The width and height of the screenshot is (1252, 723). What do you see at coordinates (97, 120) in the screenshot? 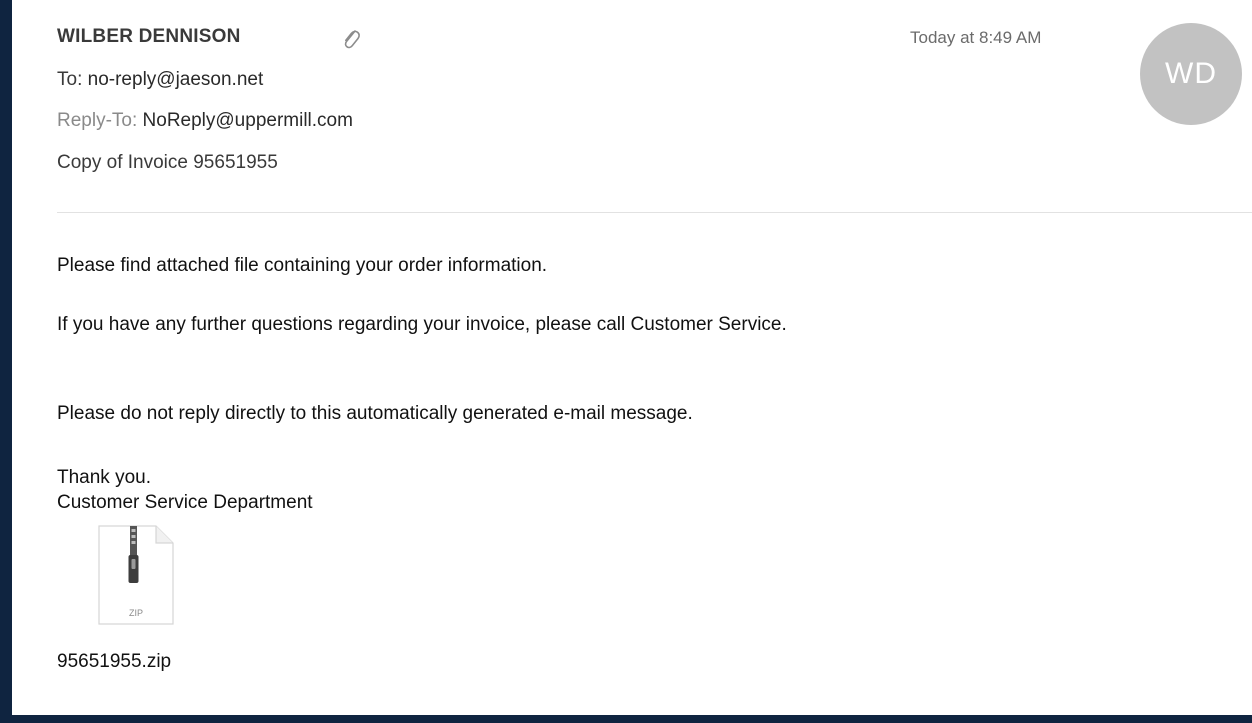
I see `reply-to-label: Reply-To:` at bounding box center [97, 120].